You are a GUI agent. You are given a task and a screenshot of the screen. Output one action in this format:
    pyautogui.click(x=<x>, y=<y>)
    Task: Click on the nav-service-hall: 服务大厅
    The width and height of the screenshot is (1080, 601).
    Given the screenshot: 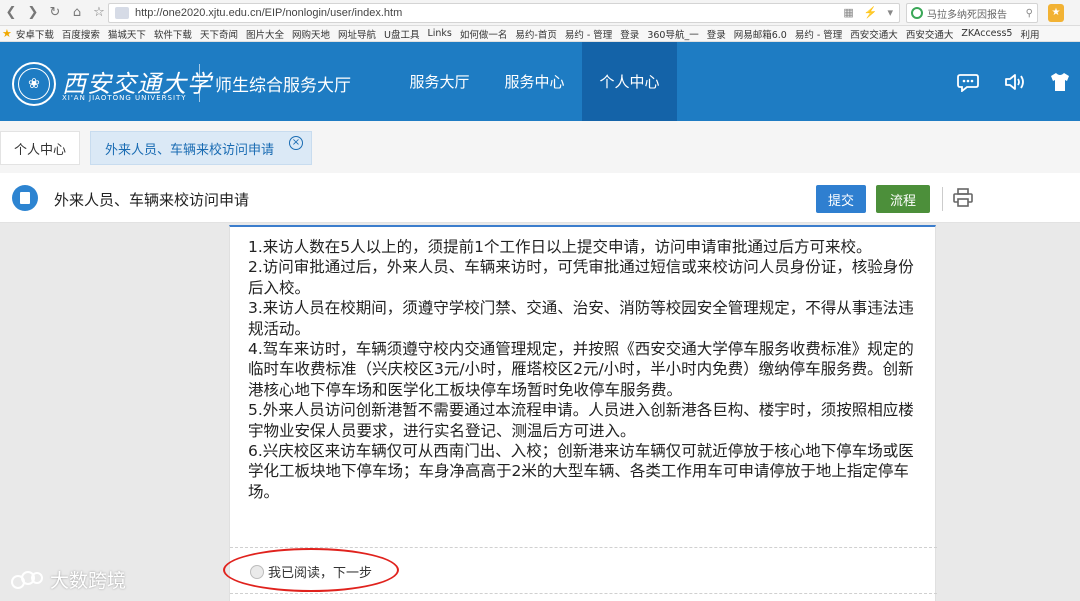 What is the action you would take?
    pyautogui.click(x=439, y=81)
    